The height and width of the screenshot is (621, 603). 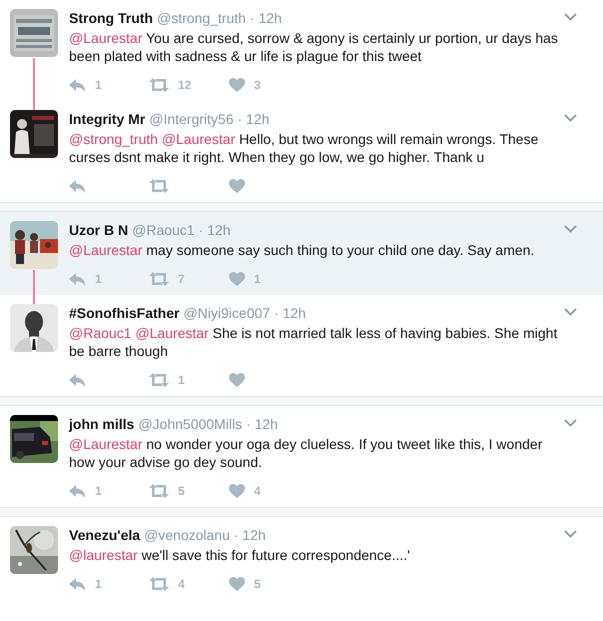 I want to click on tweet-text: @Laurestar no wonder your oga dey clueless. If you tweet like this, I wonder how your advise go dey sound., so click(x=306, y=453).